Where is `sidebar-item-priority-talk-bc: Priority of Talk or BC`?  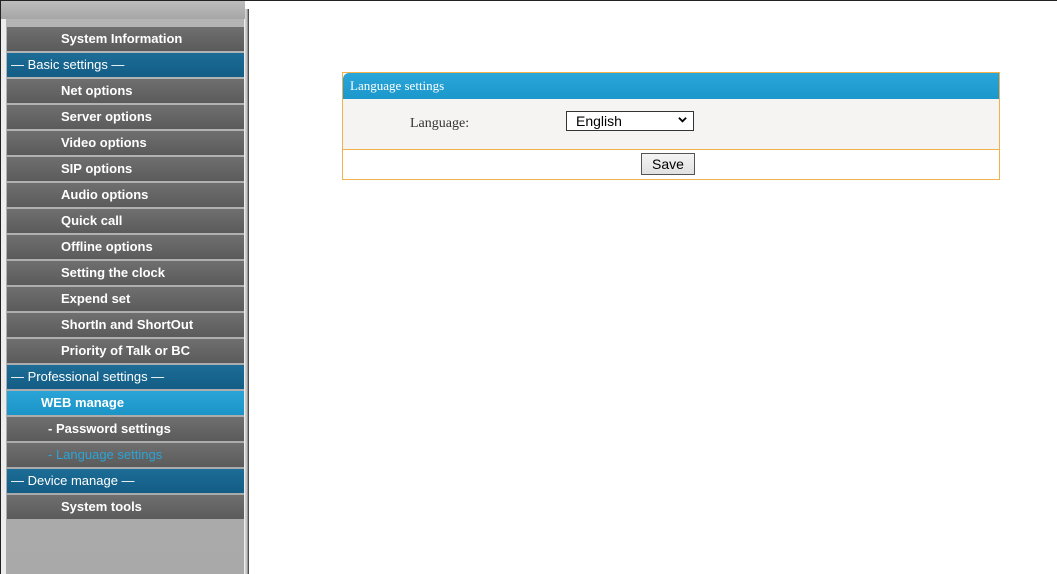
sidebar-item-priority-talk-bc: Priority of Talk or BC is located at coordinates (125, 351).